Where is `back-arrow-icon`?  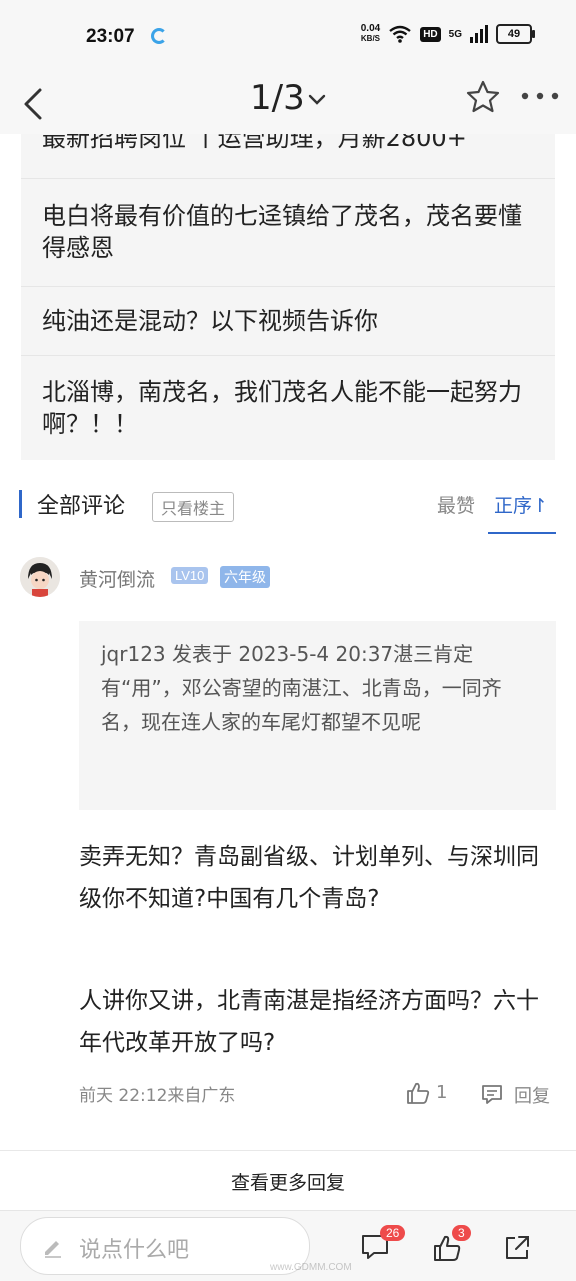
back-arrow-icon is located at coordinates (36, 104).